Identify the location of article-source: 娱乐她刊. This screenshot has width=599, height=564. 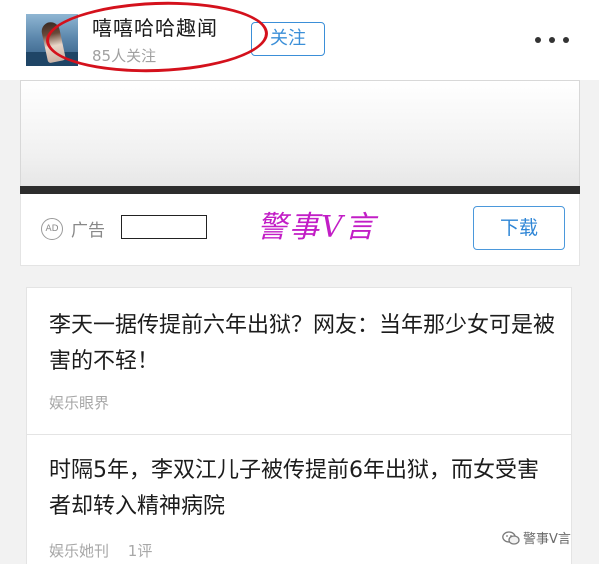
(79, 551).